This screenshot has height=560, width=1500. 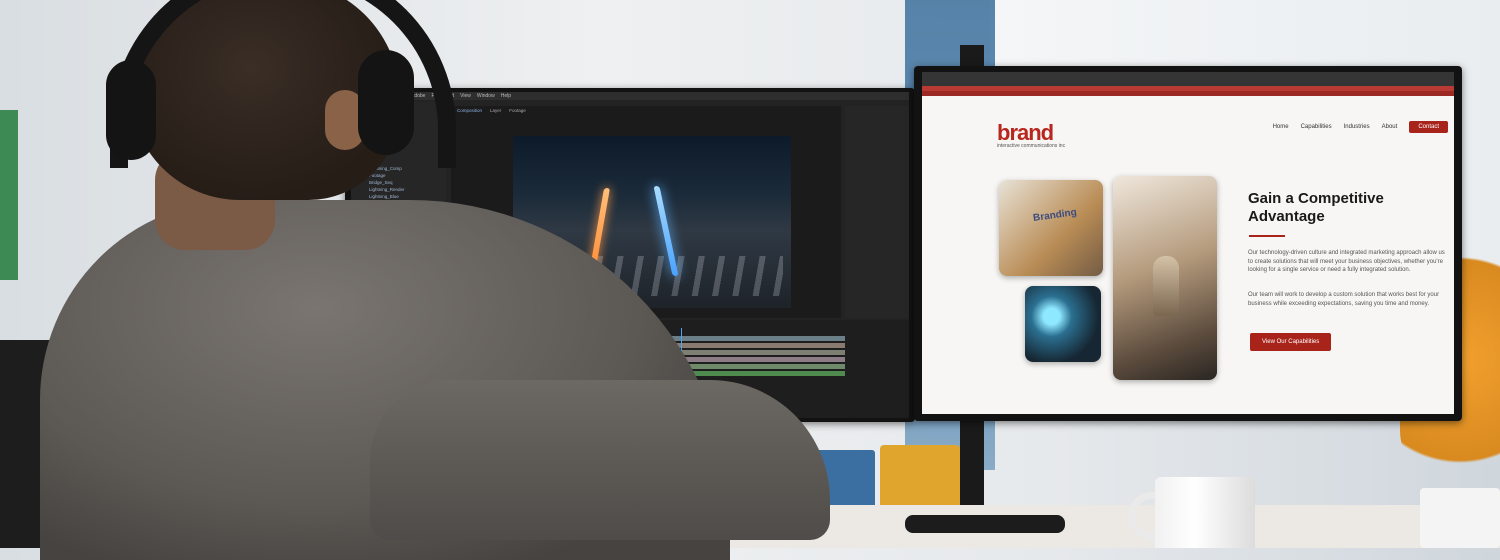 What do you see at coordinates (9, 195) in the screenshot?
I see `green-shelf` at bounding box center [9, 195].